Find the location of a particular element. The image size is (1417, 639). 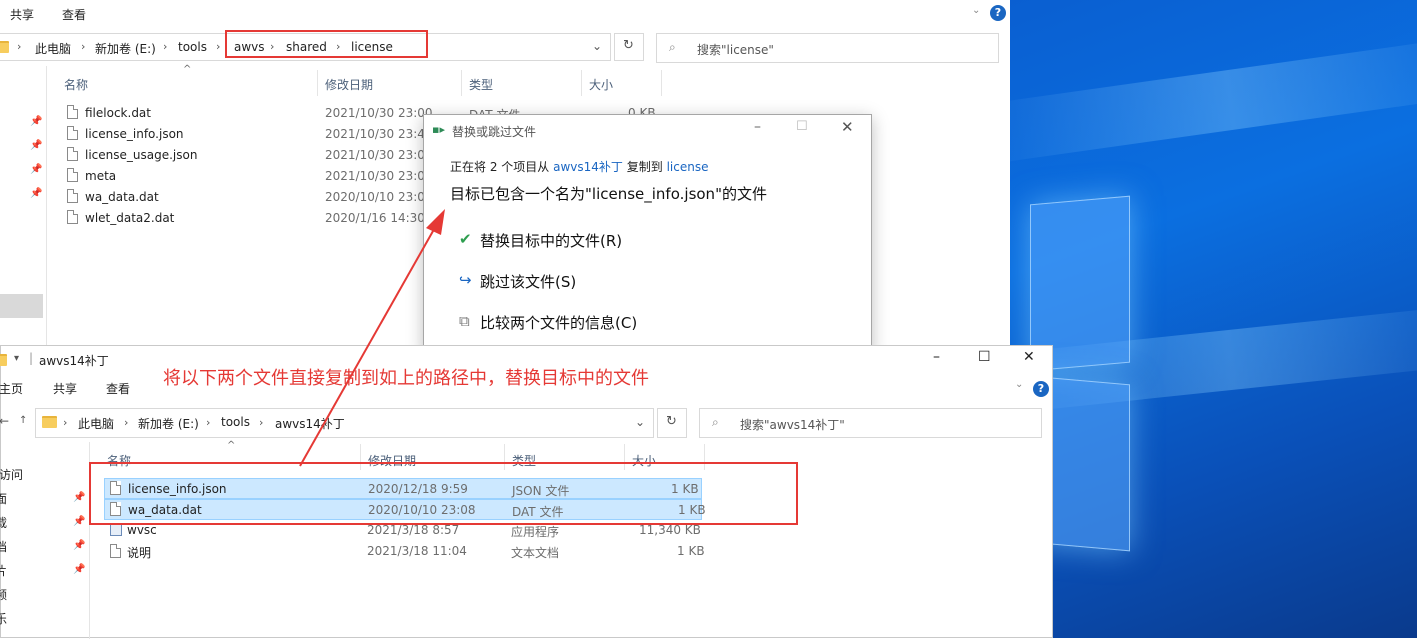

nav-documents: 档 is located at coordinates (3, 546).